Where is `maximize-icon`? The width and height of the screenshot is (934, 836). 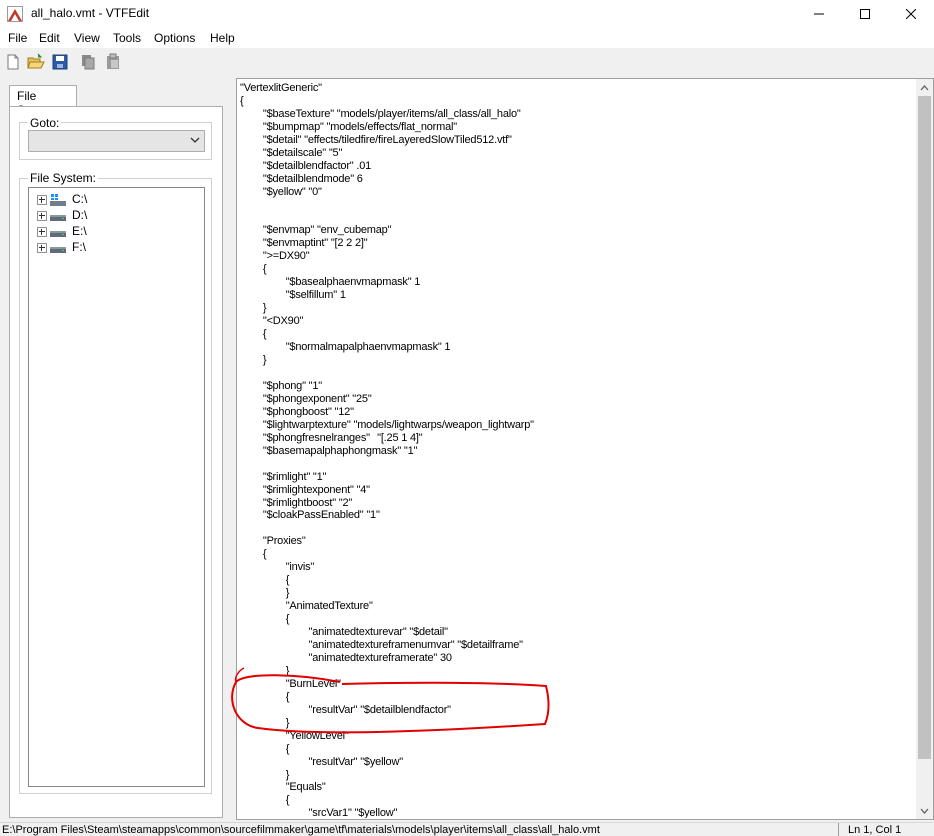
maximize-icon is located at coordinates (865, 14).